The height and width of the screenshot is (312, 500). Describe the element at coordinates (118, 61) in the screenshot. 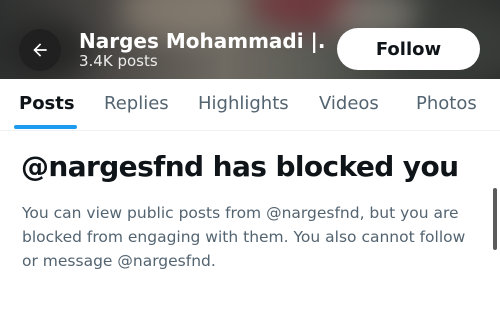

I see `post-count: 3.4K posts` at that location.